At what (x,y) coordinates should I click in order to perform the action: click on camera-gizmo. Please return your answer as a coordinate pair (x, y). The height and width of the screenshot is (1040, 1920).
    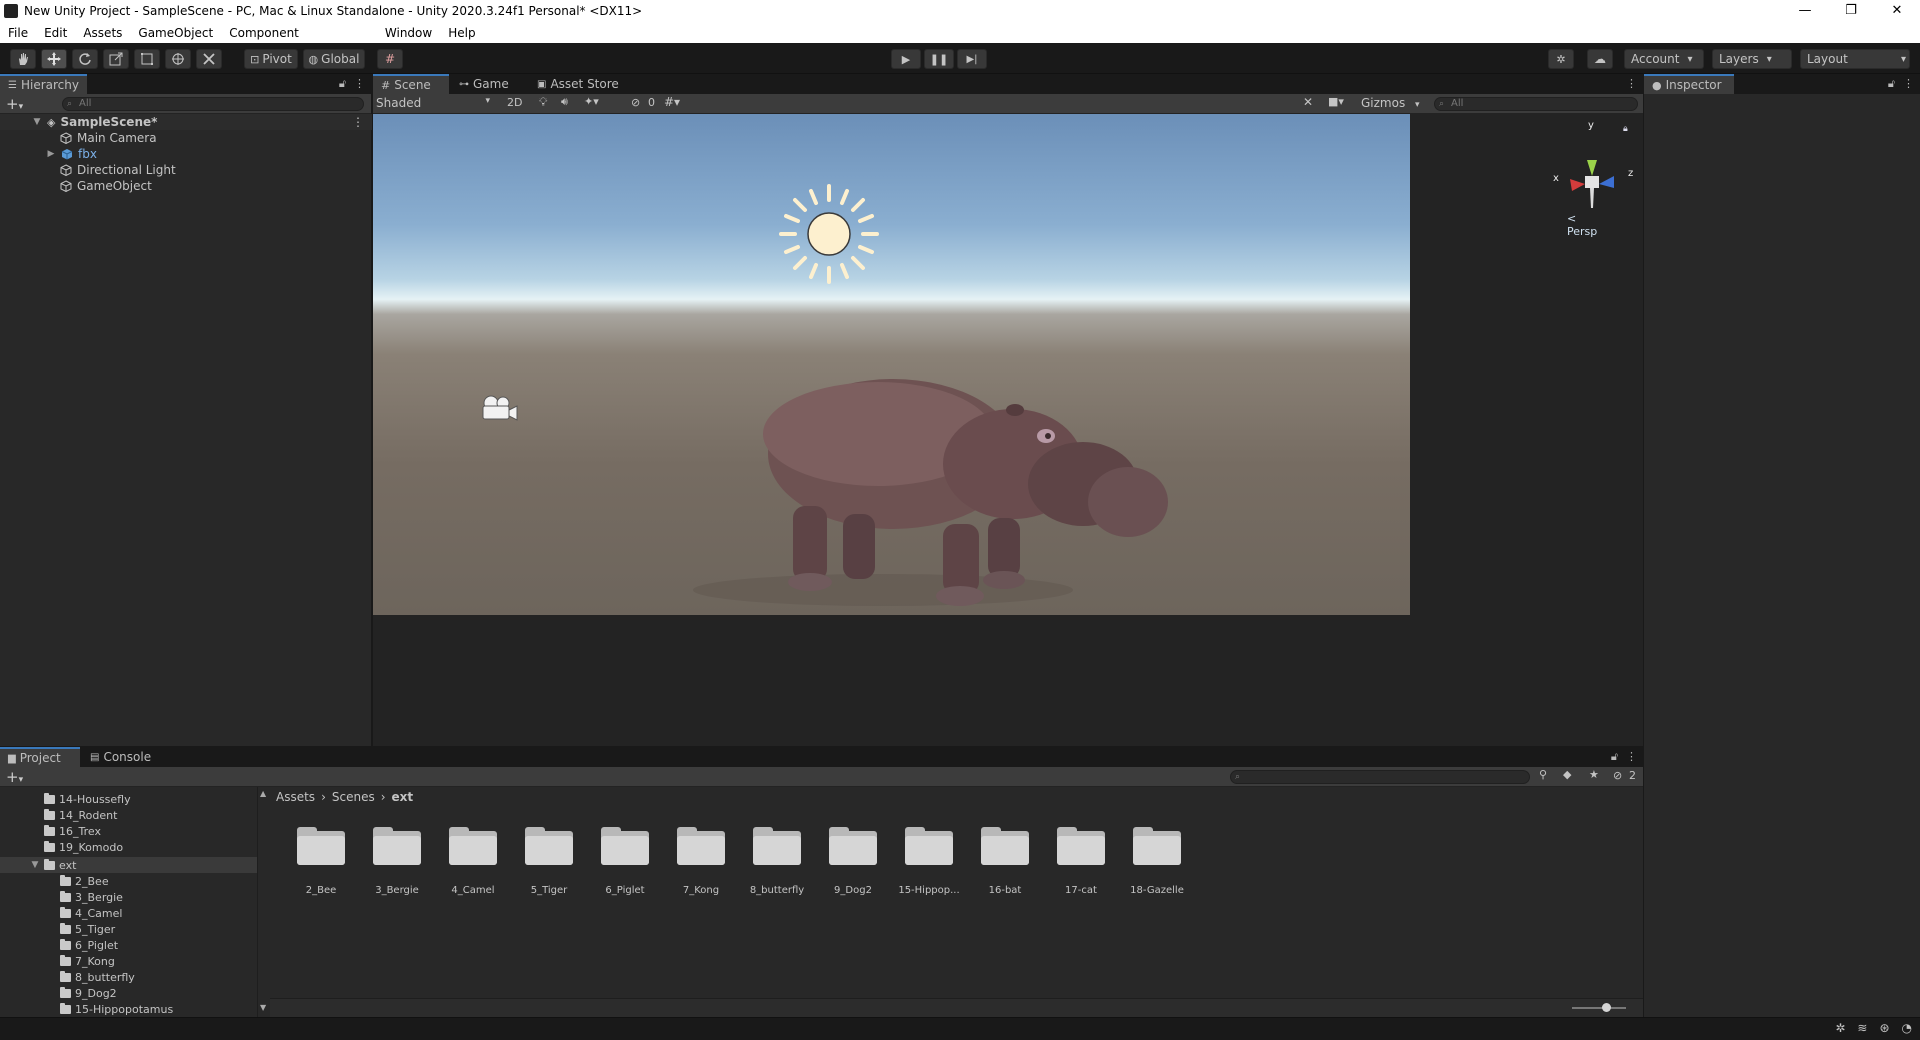
    Looking at the image, I should click on (500, 408).